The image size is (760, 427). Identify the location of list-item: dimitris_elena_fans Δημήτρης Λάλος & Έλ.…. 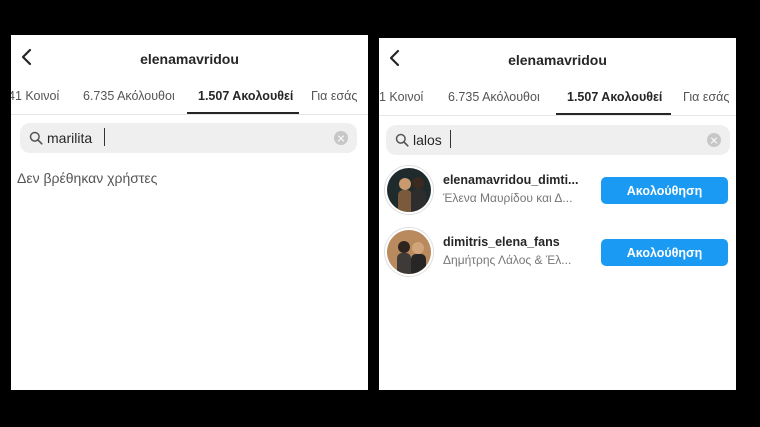
(557, 255).